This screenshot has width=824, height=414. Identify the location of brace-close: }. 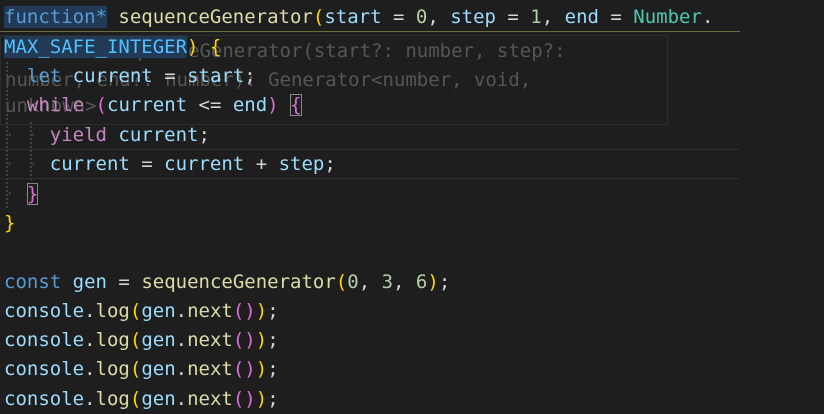
(10, 223).